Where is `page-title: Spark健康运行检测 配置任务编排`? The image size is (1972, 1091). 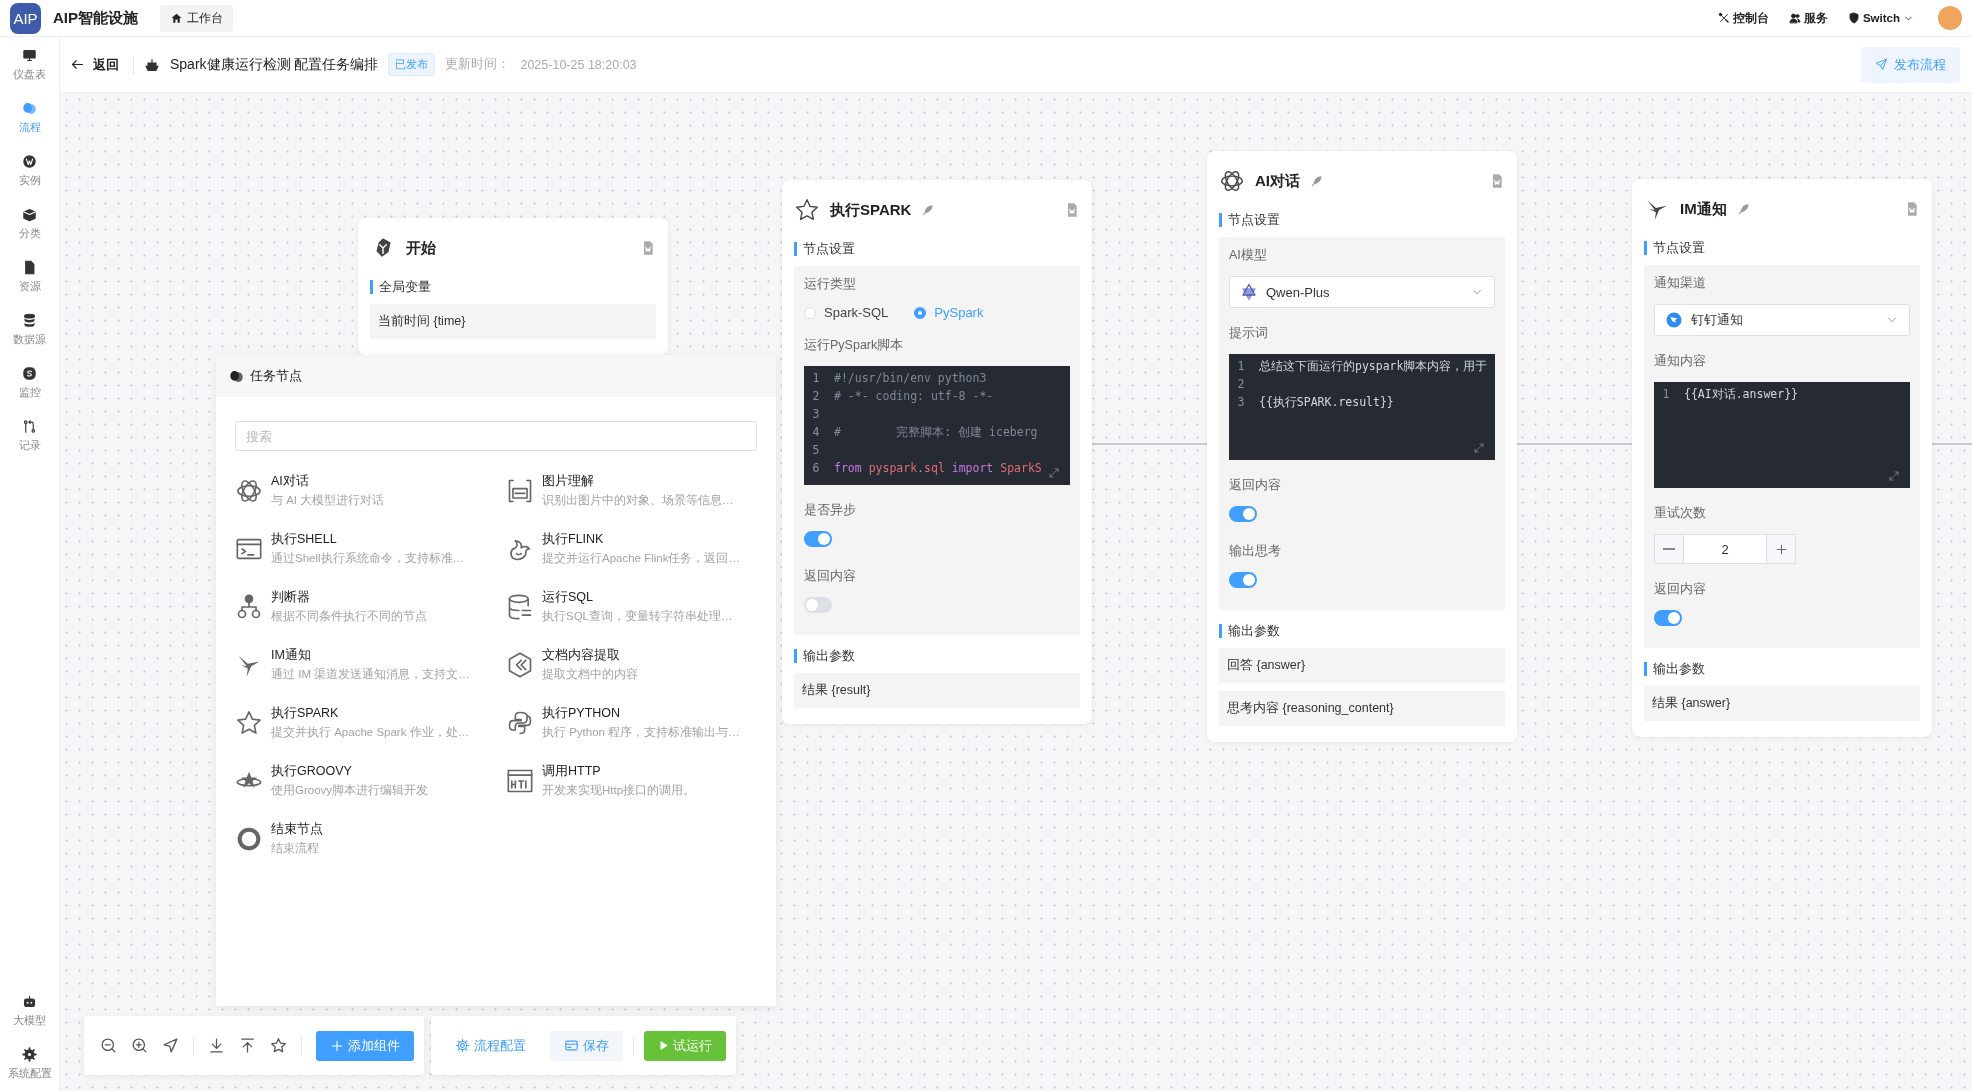
page-title: Spark健康运行检测 配置任务编排 is located at coordinates (274, 64).